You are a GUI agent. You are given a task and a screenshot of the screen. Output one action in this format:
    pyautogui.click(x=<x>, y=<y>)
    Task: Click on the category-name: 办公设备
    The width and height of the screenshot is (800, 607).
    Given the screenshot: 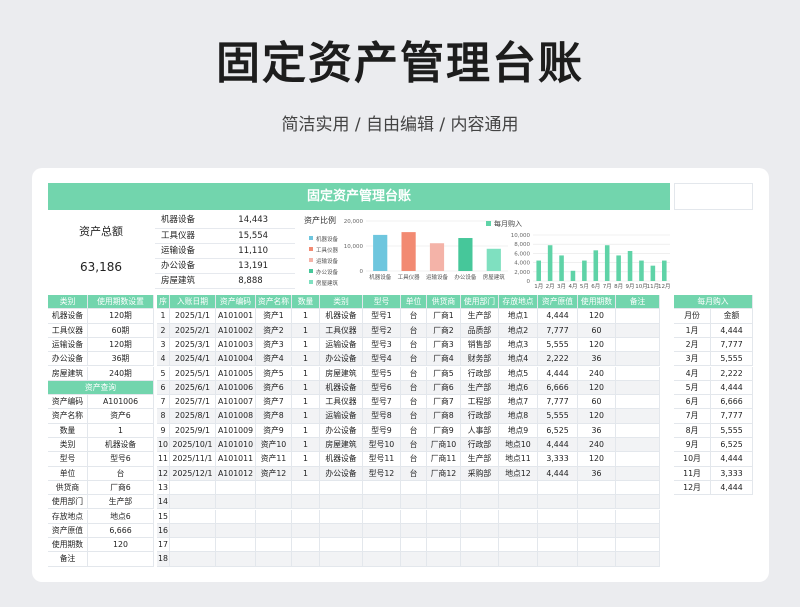 What is the action you would take?
    pyautogui.click(x=68, y=359)
    